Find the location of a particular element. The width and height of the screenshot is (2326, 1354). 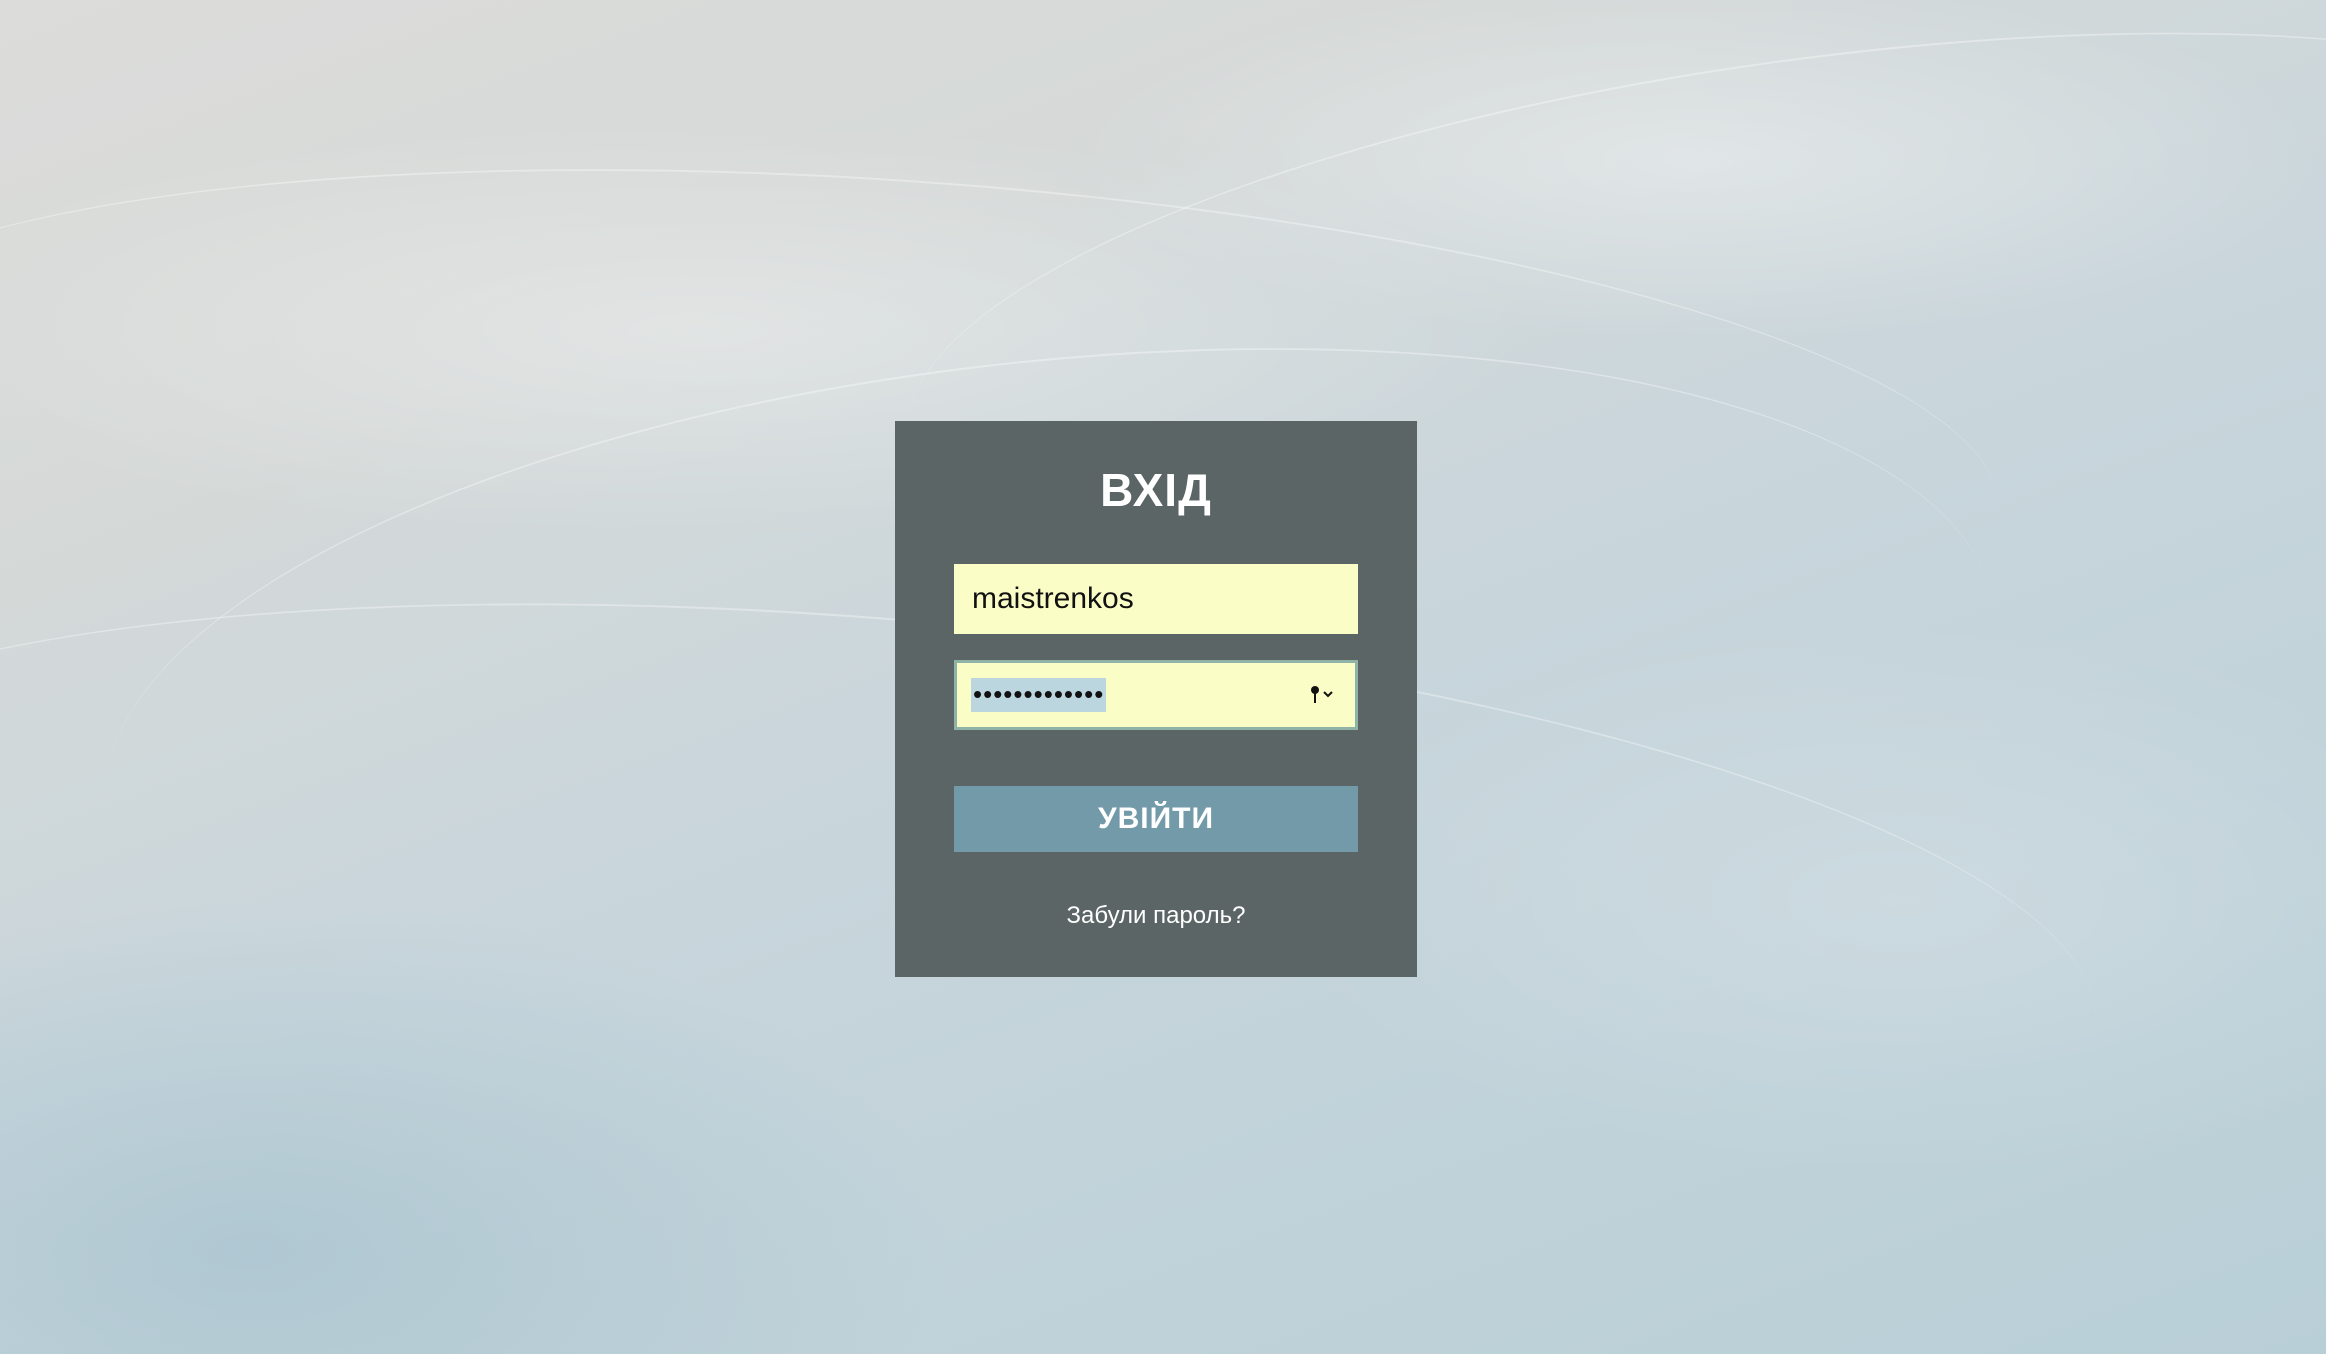

password-value: ••••••••••••• is located at coordinates (1039, 695).